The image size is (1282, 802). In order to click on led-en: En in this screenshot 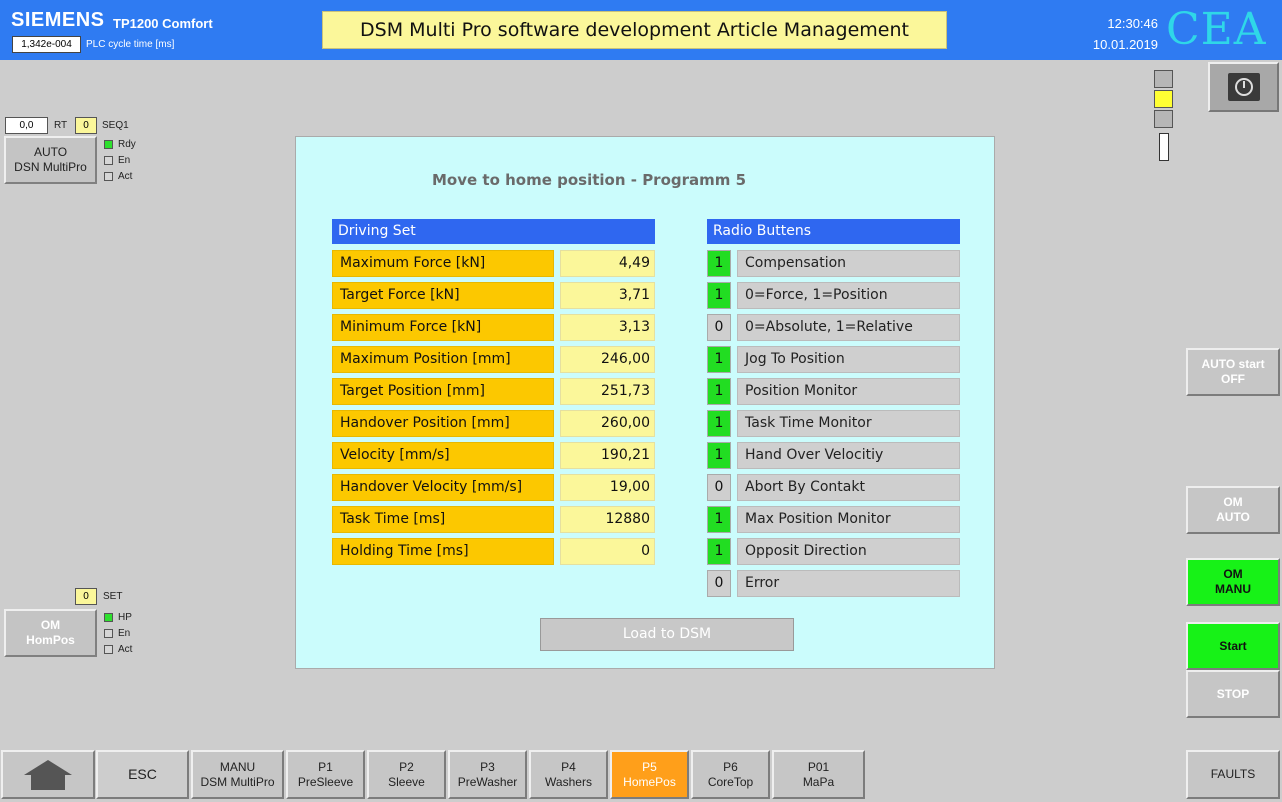, I will do `click(117, 160)`.